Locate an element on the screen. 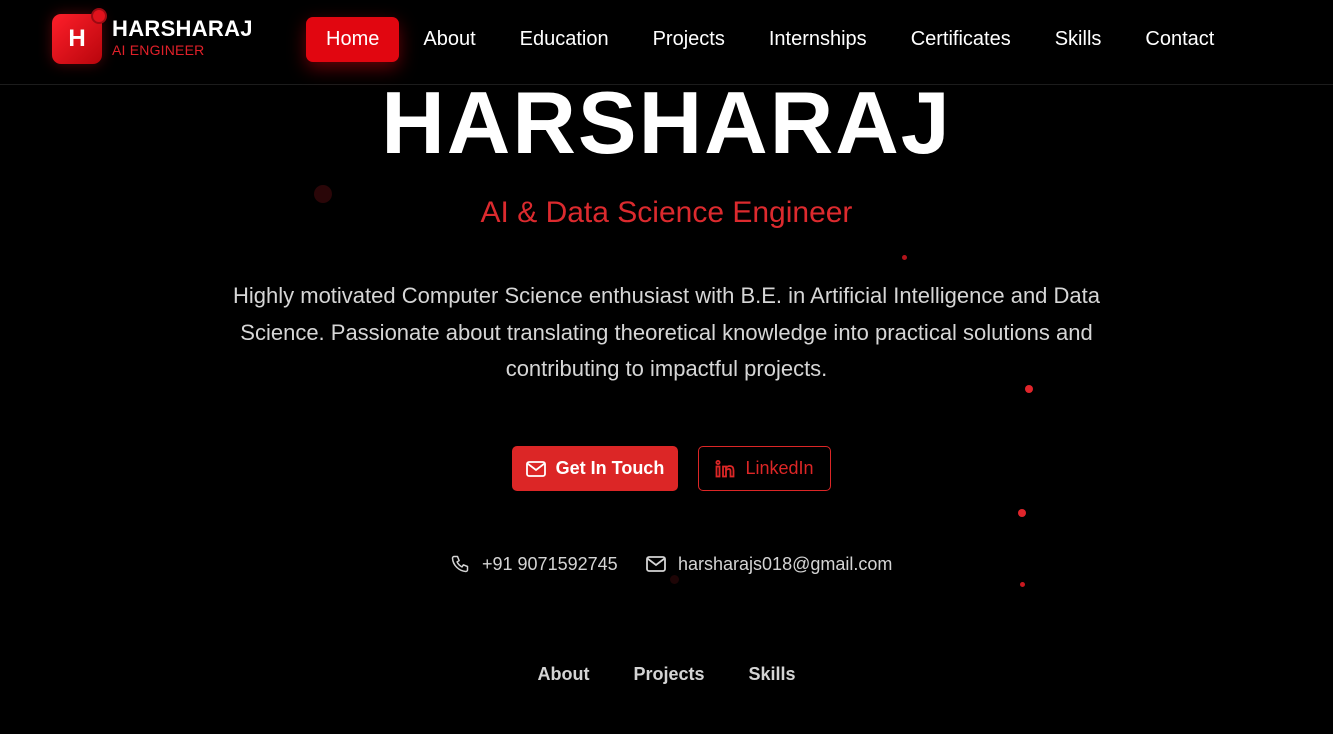  contact-email: harsharajs018@gmail.com is located at coordinates (769, 564).